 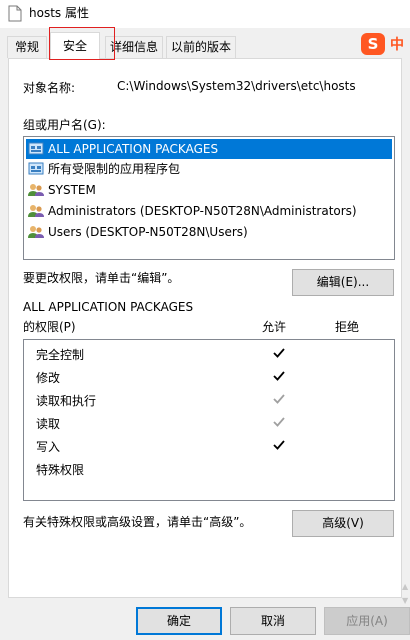 What do you see at coordinates (60, 470) in the screenshot?
I see `permission-name: 特殊权限` at bounding box center [60, 470].